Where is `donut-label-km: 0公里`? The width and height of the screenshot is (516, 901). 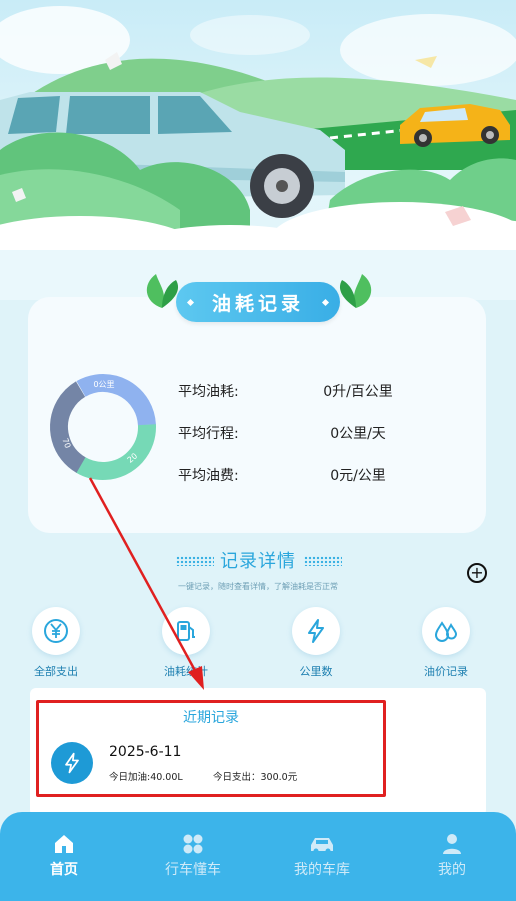
donut-label-km: 0公里 is located at coordinates (103, 384).